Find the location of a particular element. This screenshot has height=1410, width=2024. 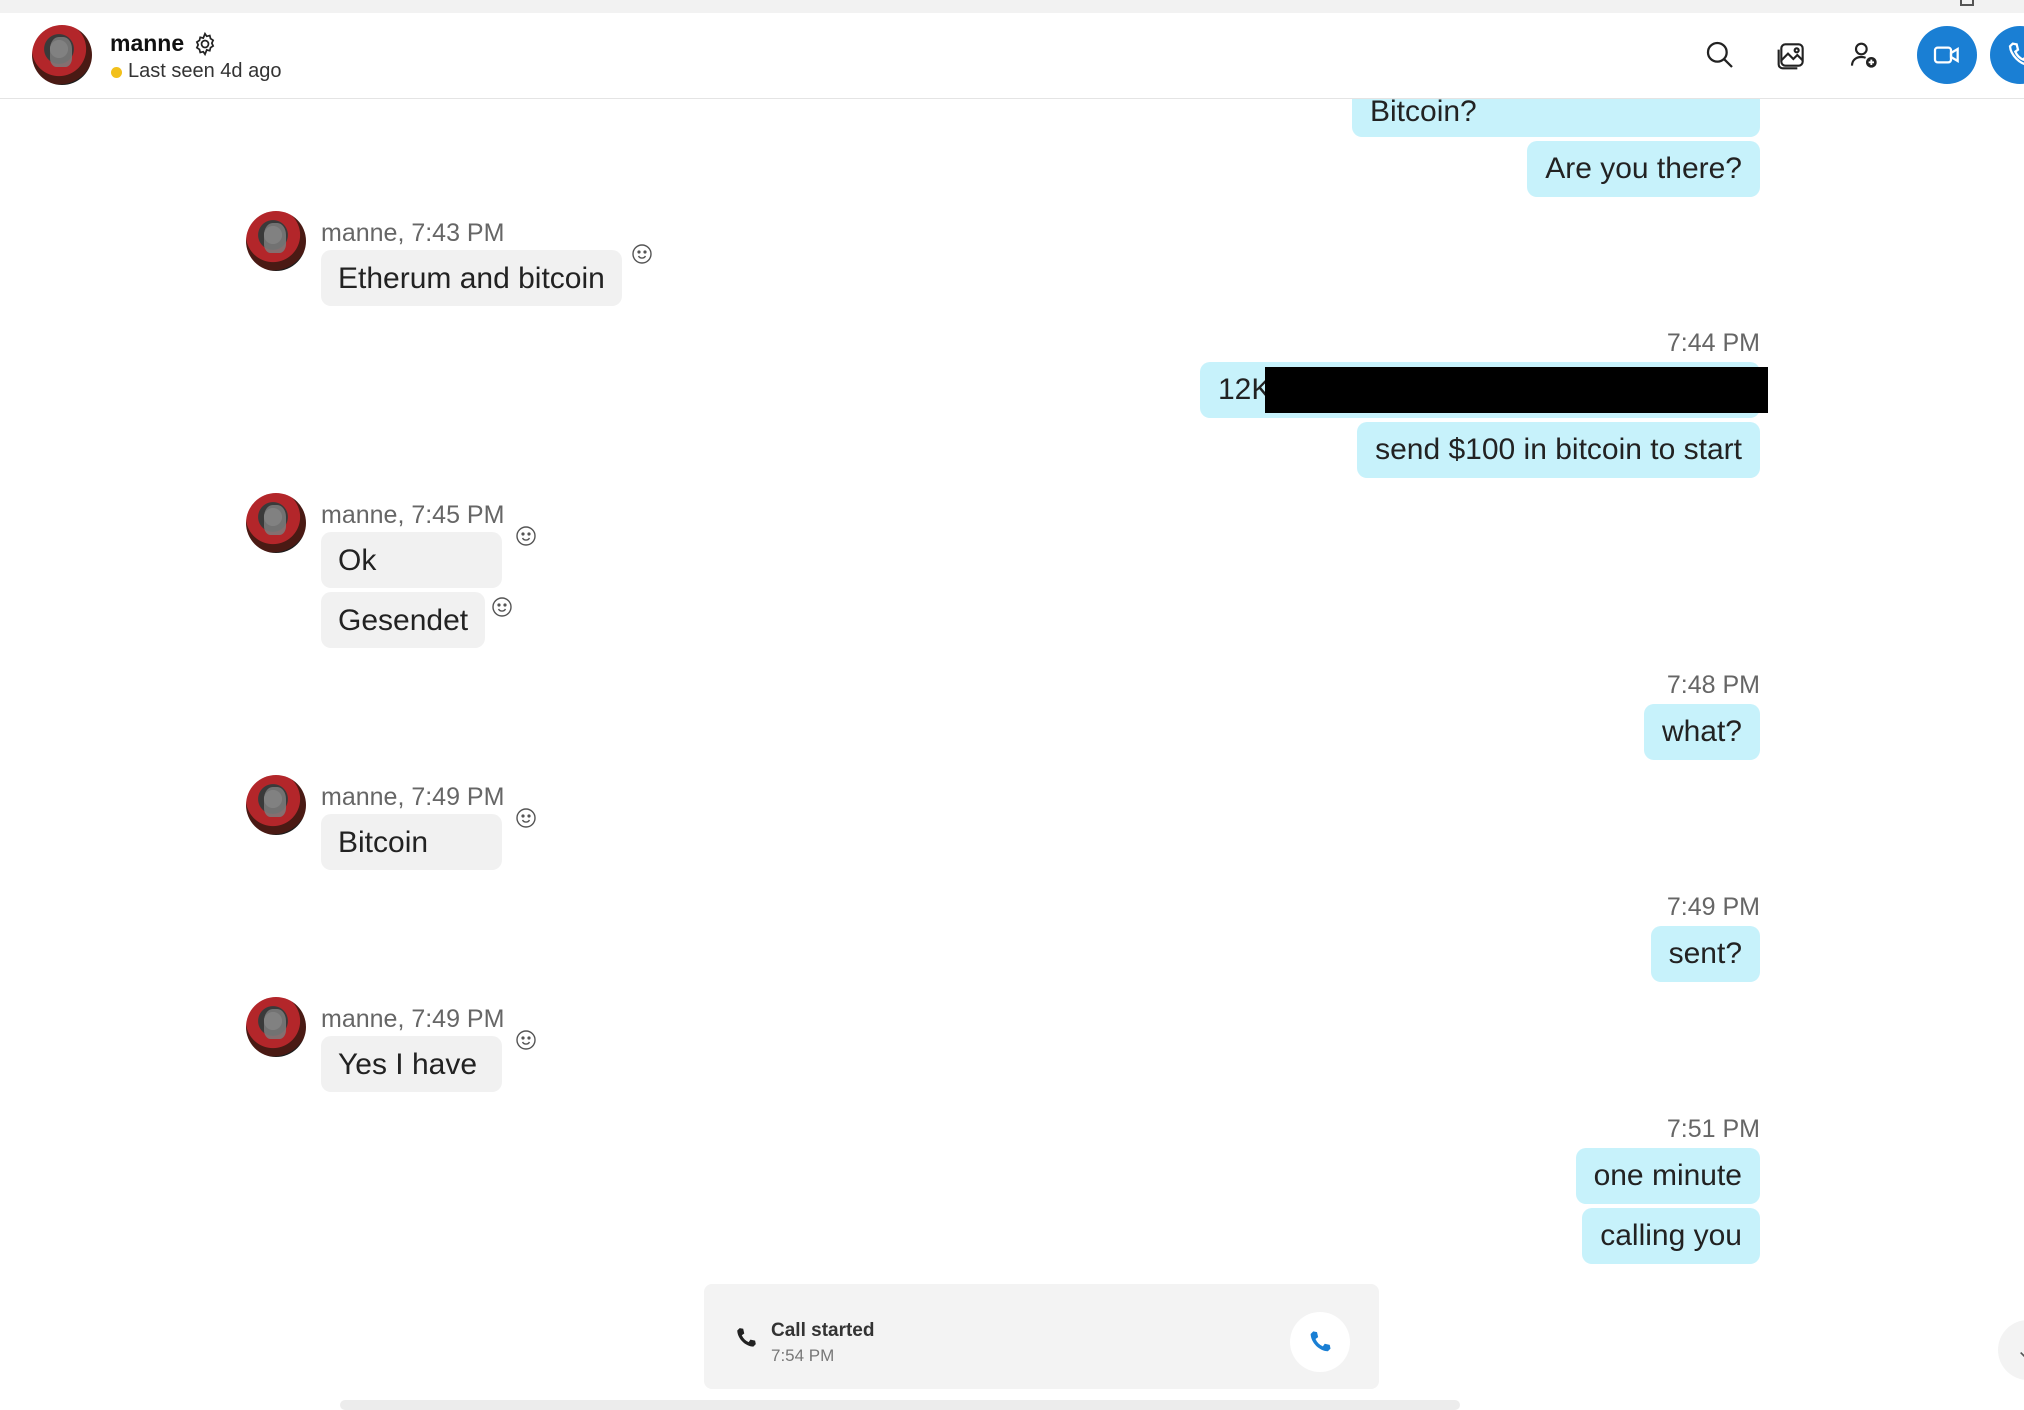

search-icon is located at coordinates (1719, 54).